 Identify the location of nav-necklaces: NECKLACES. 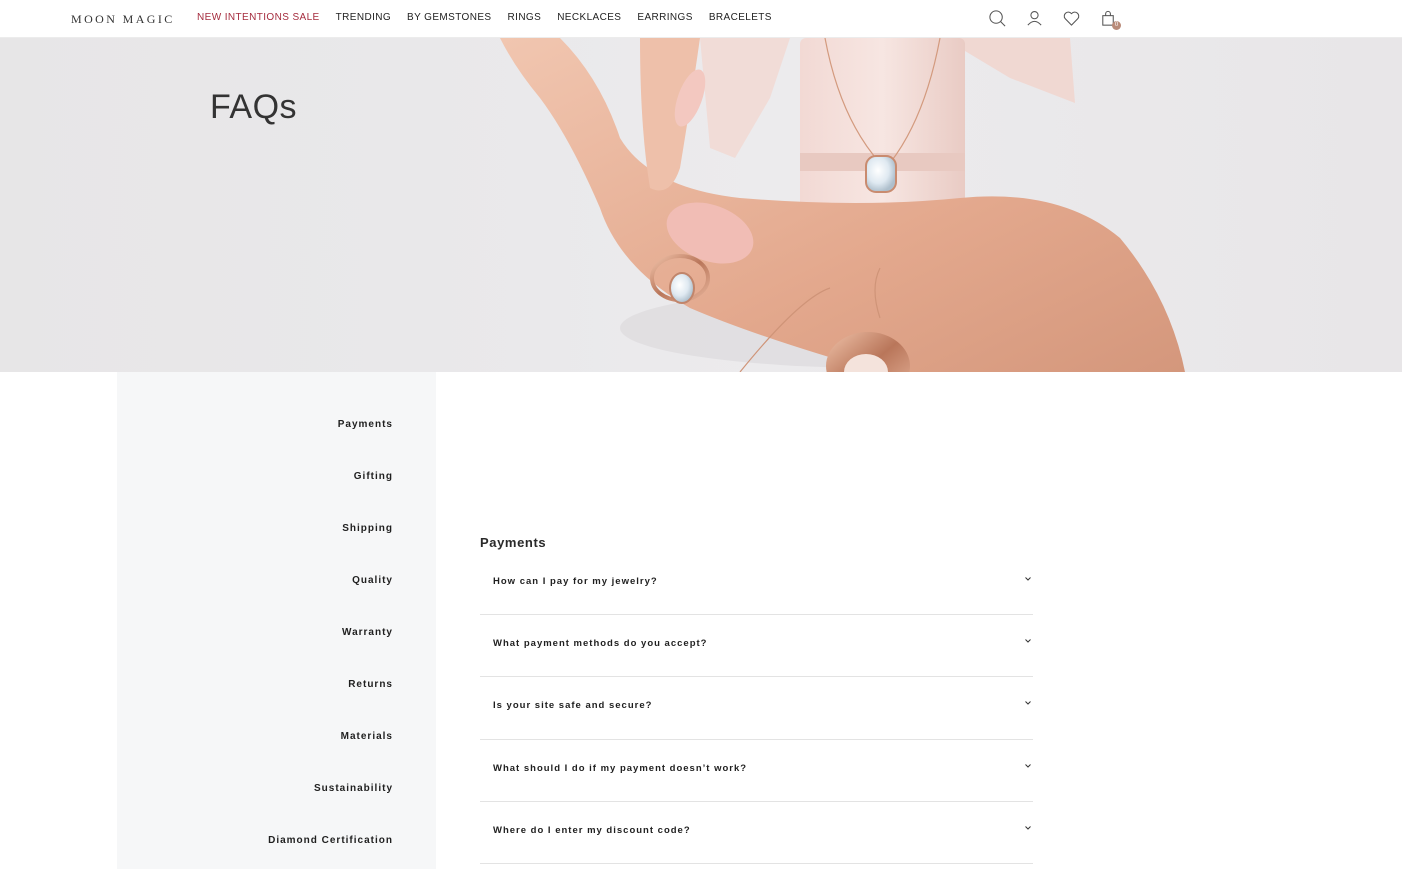
(589, 17).